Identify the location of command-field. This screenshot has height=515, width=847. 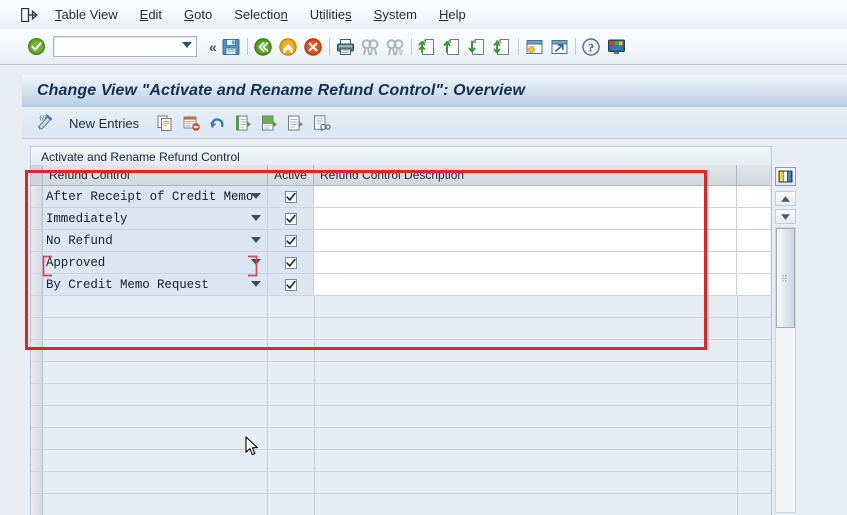
(125, 46).